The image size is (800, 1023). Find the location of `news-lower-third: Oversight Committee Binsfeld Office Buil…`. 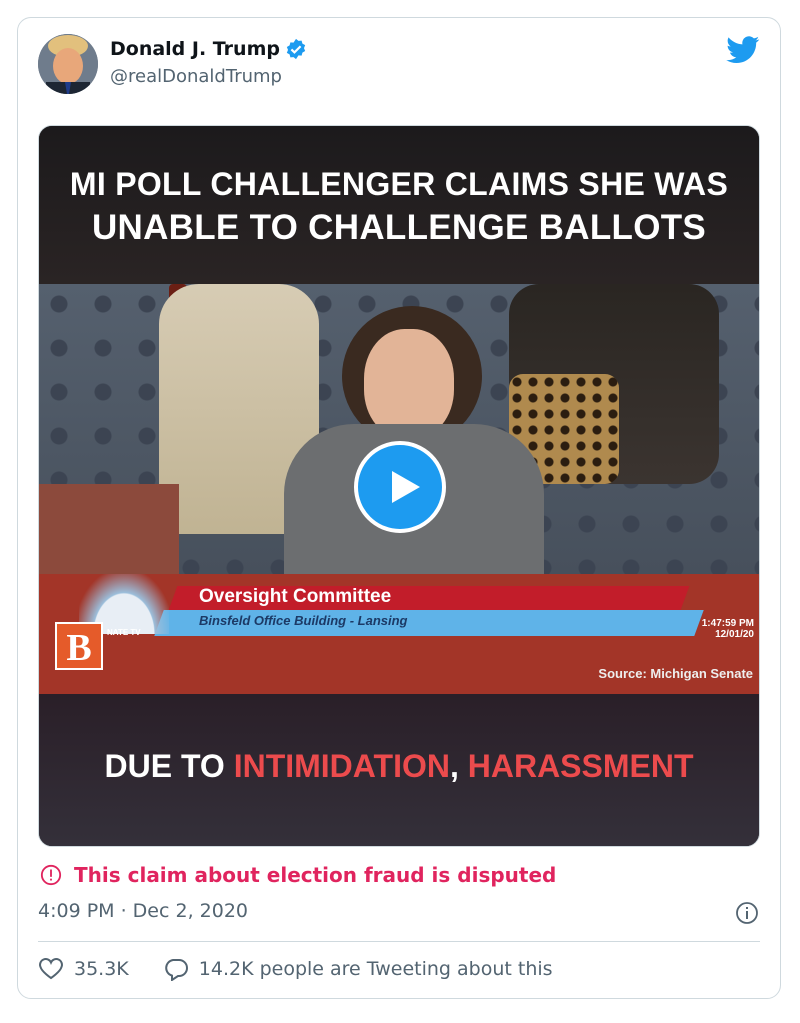

news-lower-third: Oversight Committee Binsfeld Office Buil… is located at coordinates (399, 634).